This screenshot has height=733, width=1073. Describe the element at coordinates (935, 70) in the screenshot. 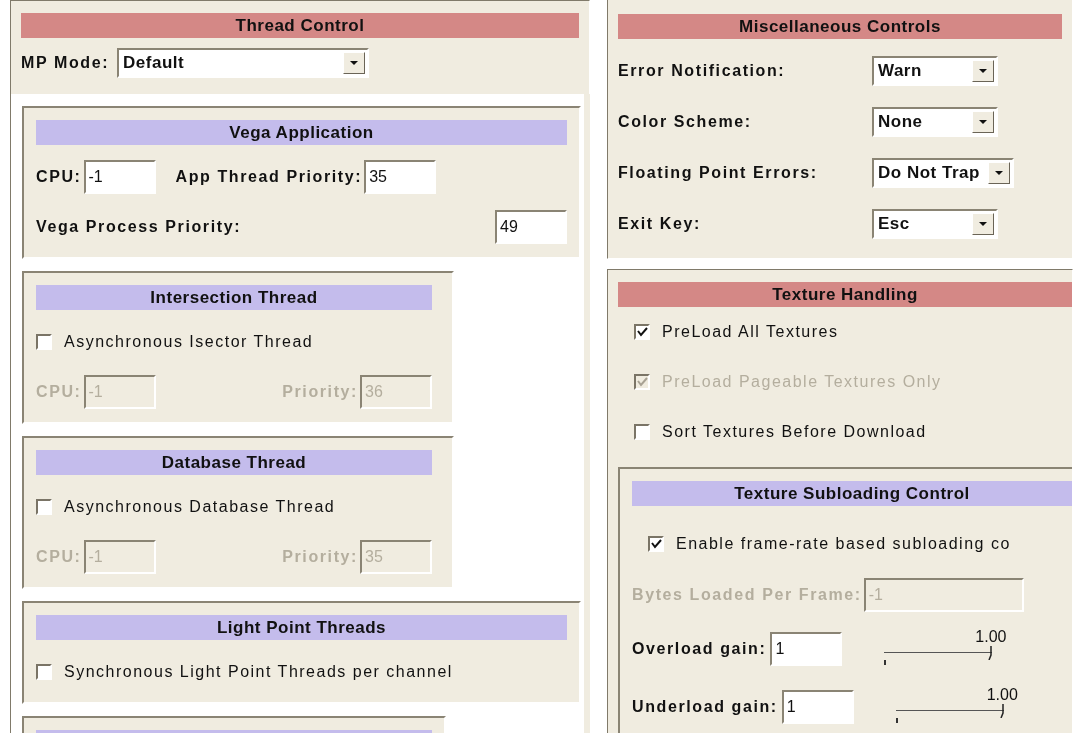

I see `dropdown: Warn` at that location.